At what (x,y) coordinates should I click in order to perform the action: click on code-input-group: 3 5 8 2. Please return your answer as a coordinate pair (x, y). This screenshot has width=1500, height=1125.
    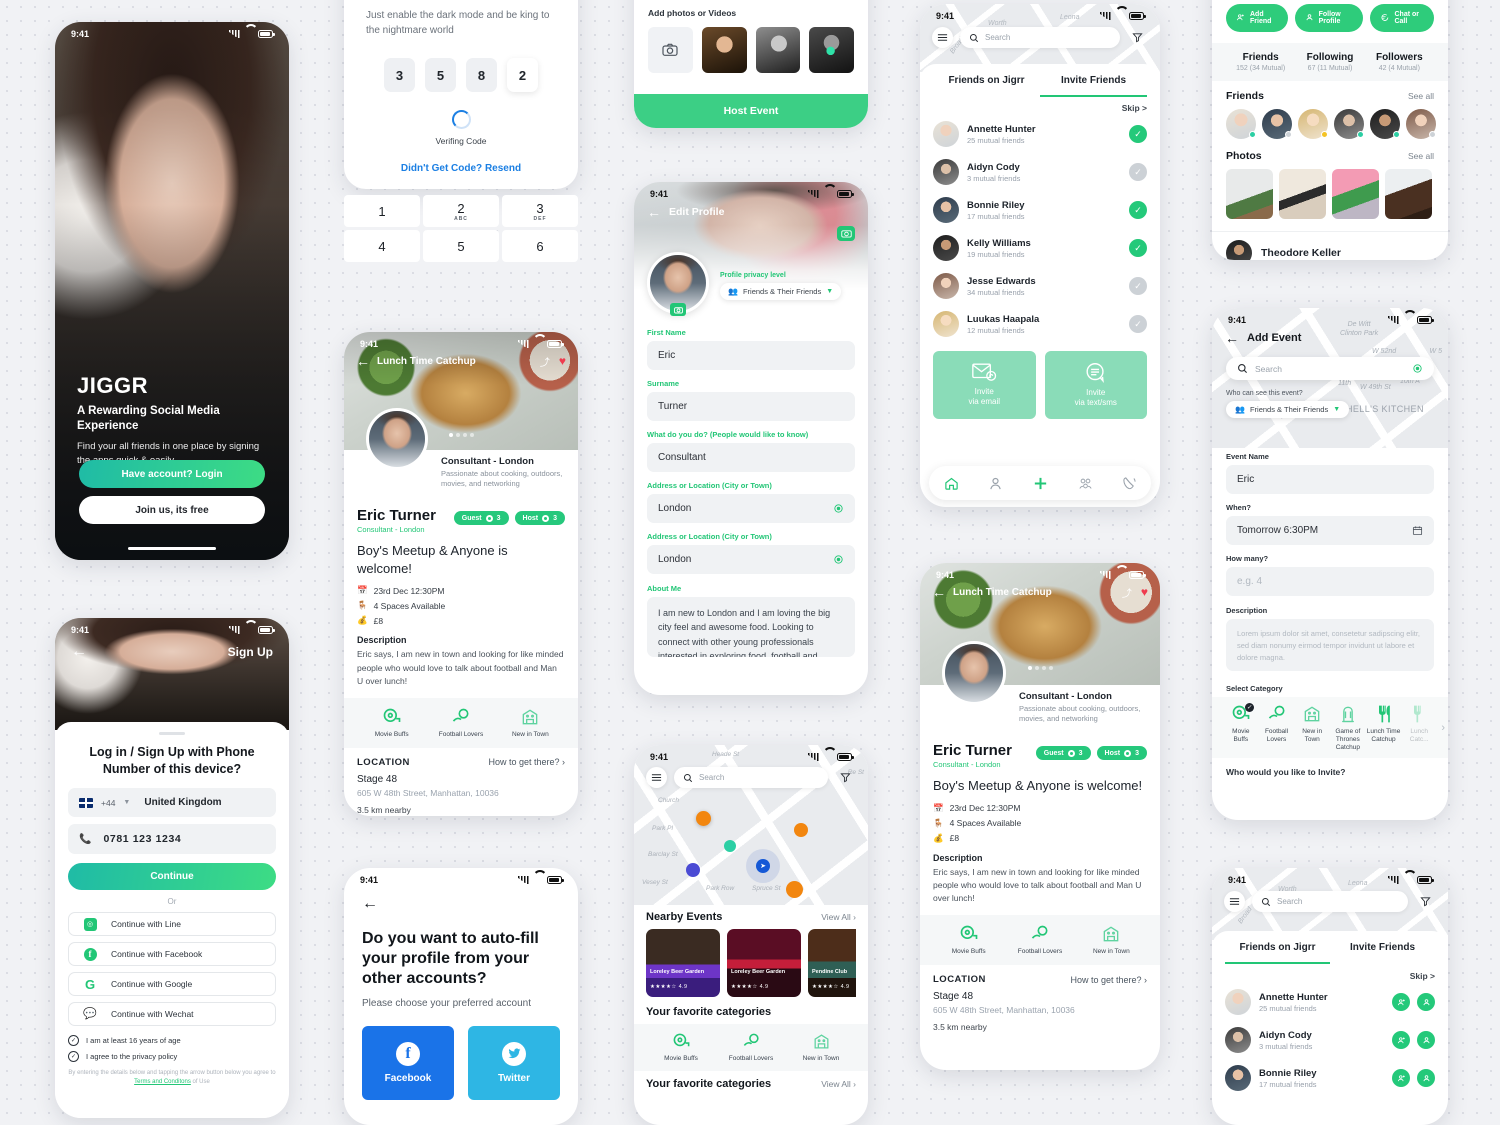
    Looking at the image, I should click on (461, 75).